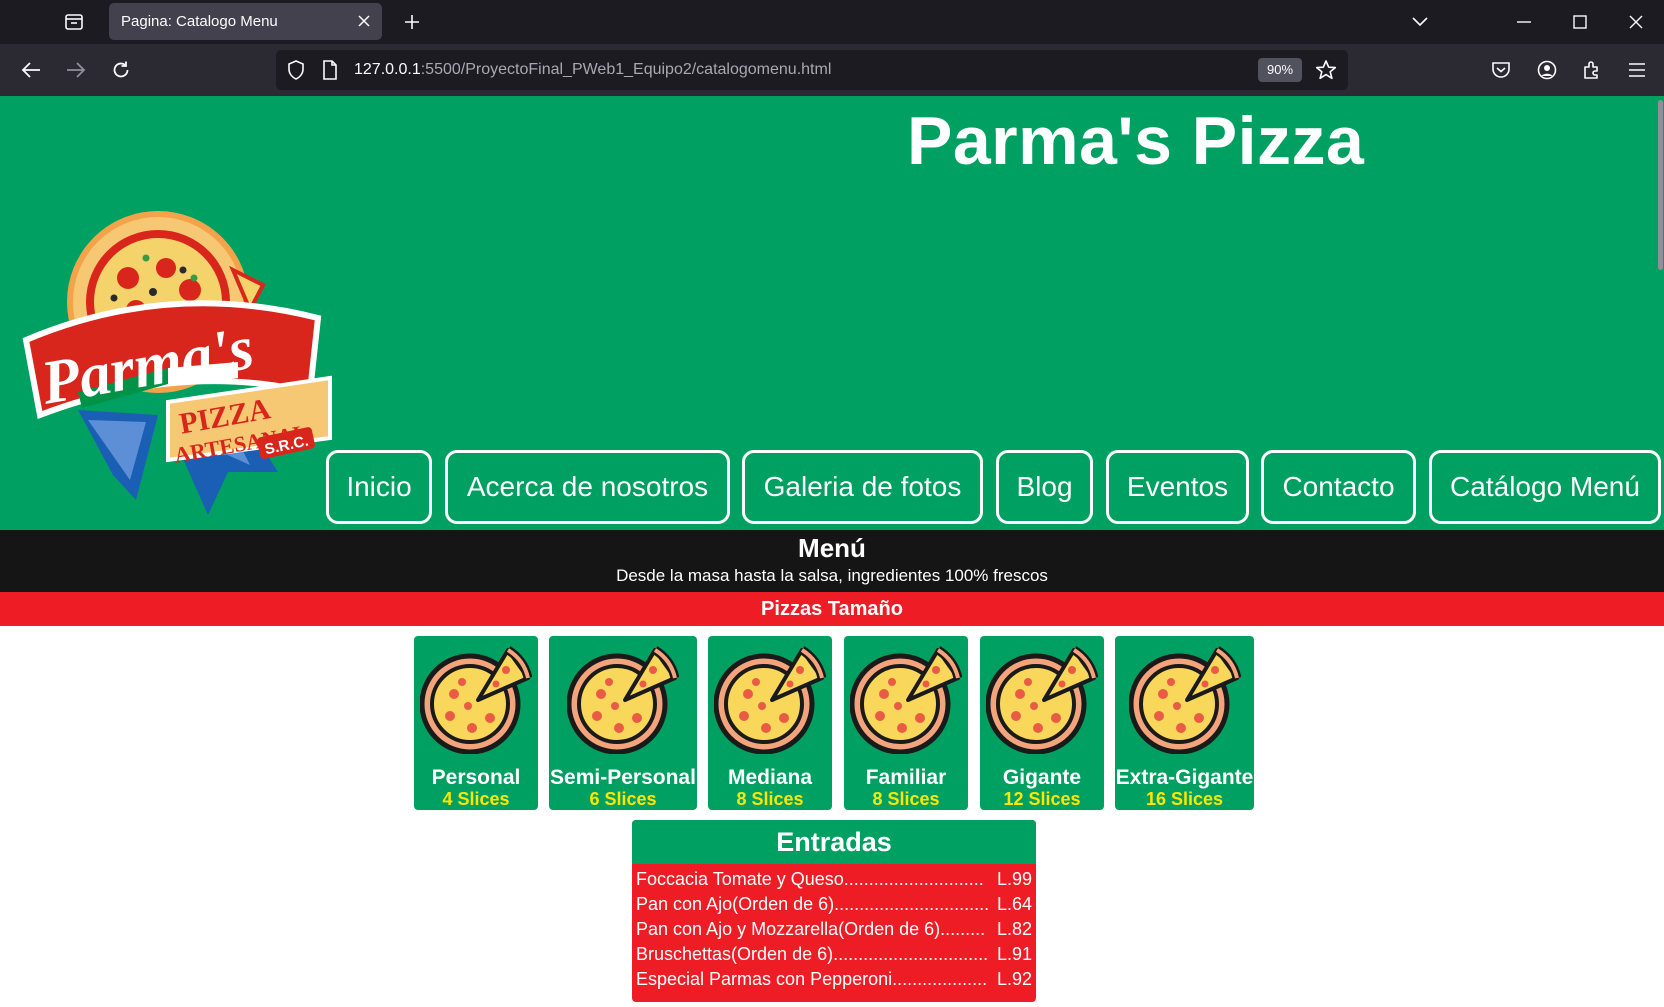  Describe the element at coordinates (476, 799) in the screenshot. I see `size-slices: 4 Slices` at that location.